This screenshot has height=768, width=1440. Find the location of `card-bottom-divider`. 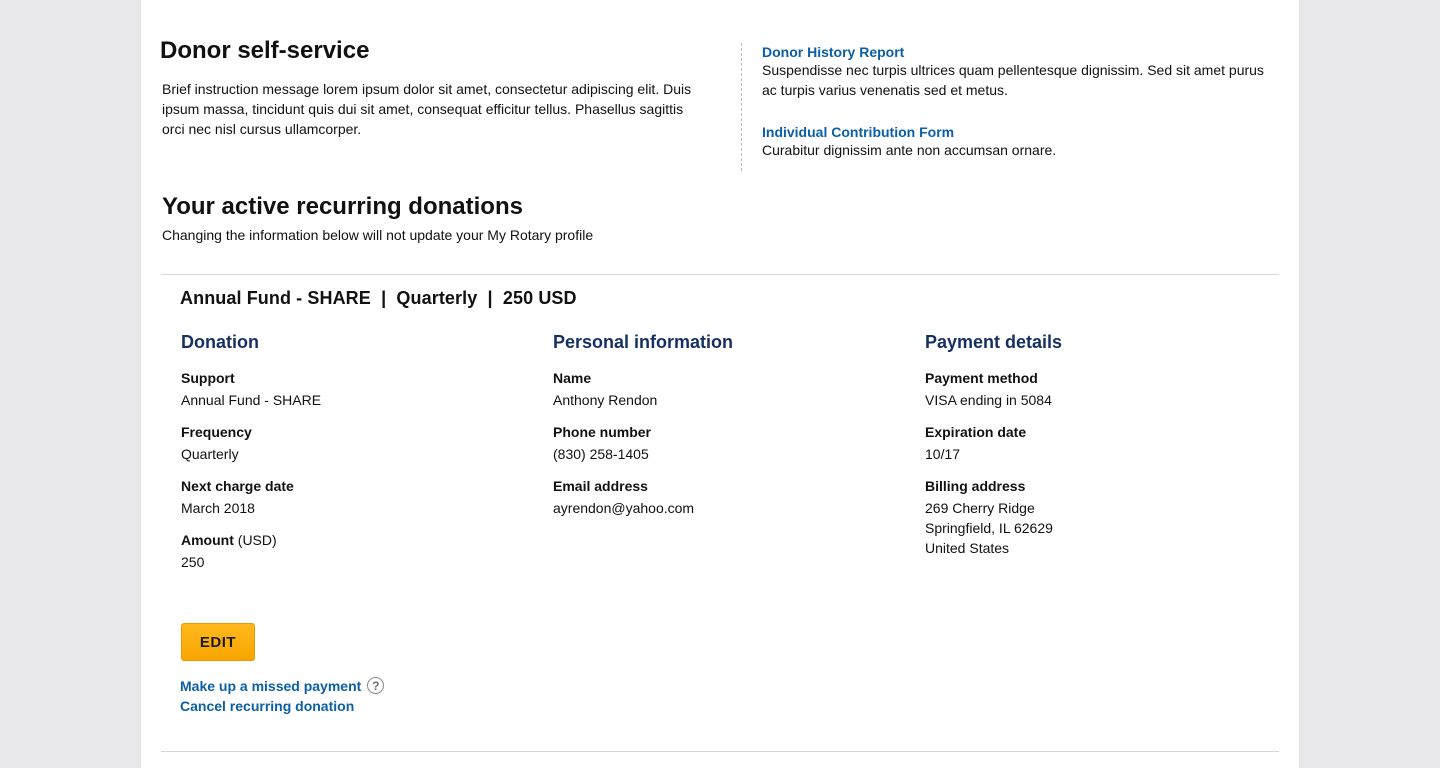

card-bottom-divider is located at coordinates (720, 751).